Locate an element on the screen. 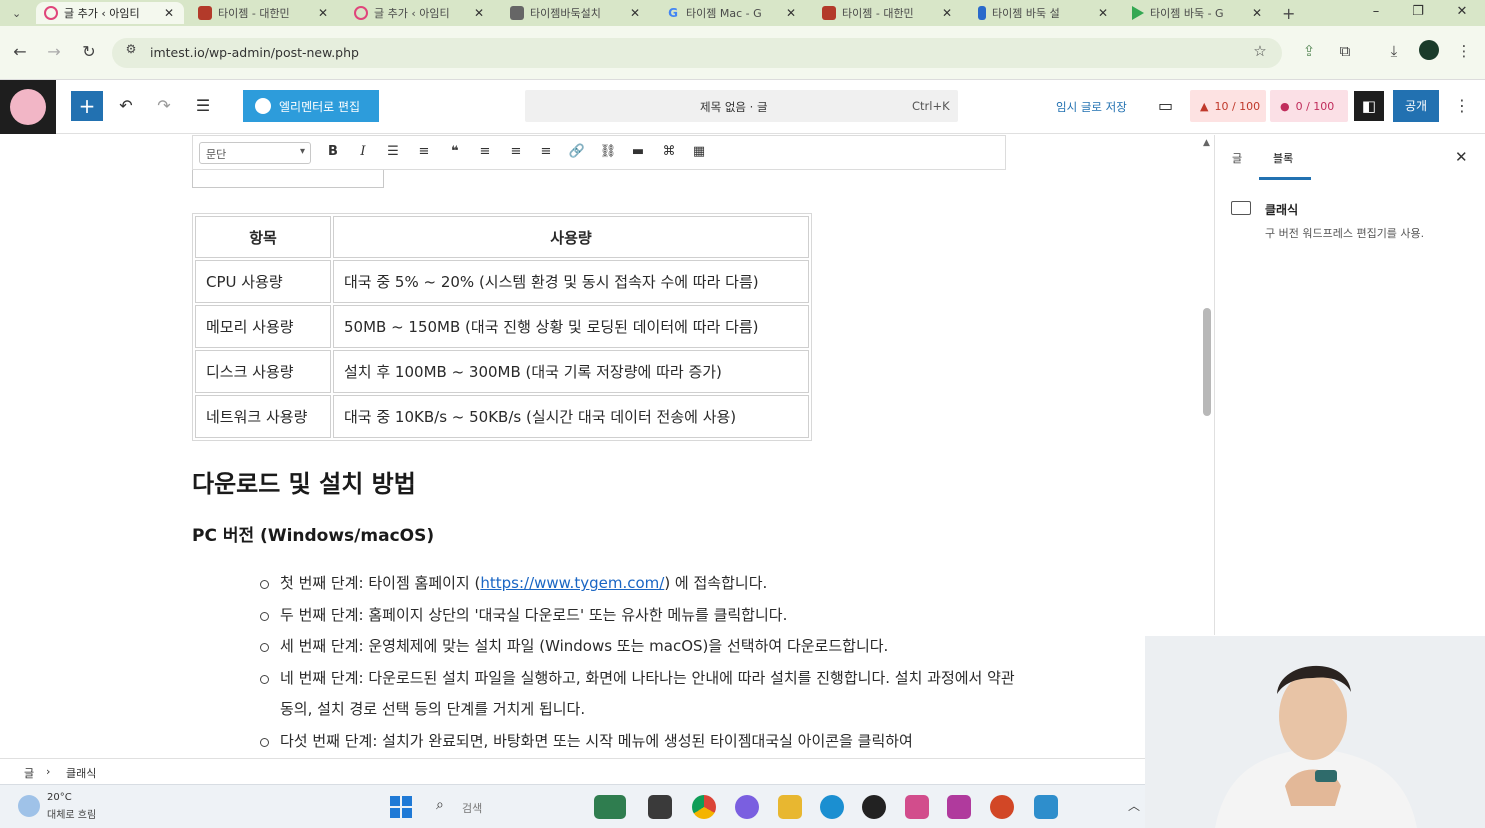 Image resolution: width=1485 pixels, height=828 pixels. table-cell: 메모리 사용량 is located at coordinates (263, 326).